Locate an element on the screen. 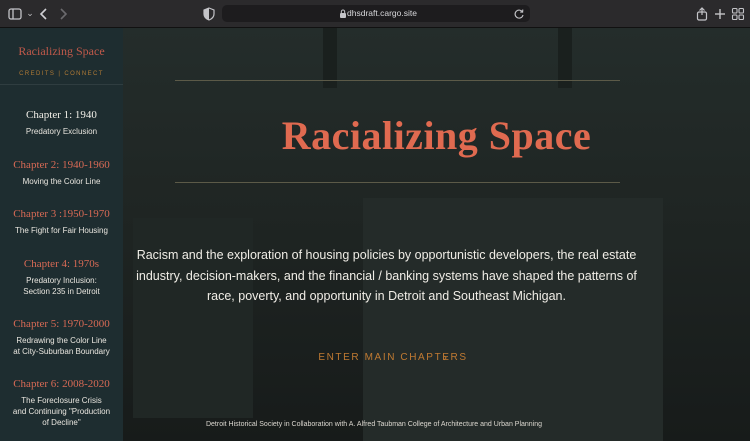 This screenshot has height=441, width=750. chapter-title: Chapter 4: 1970s is located at coordinates (61, 264).